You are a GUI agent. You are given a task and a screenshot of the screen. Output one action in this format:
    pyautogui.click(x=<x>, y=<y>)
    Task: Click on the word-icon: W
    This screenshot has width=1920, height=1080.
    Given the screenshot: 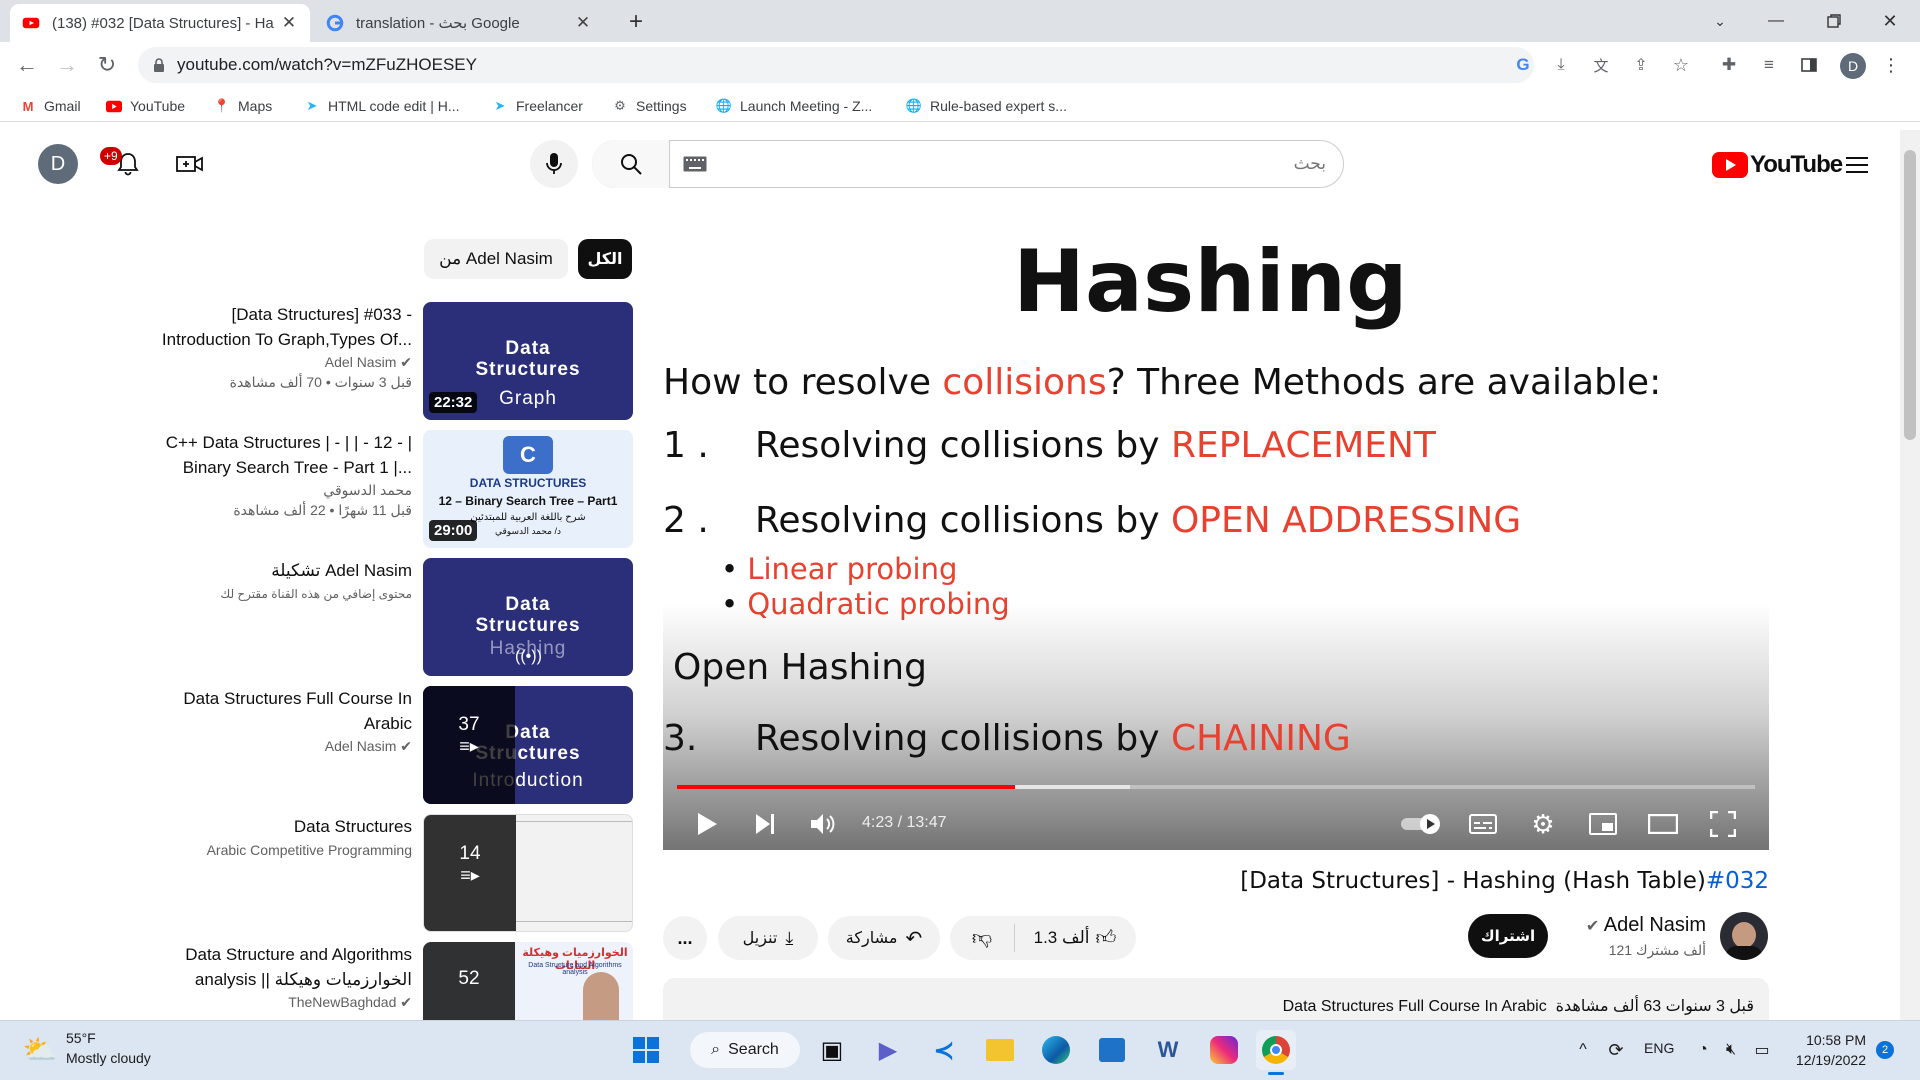 What is the action you would take?
    pyautogui.click(x=1168, y=1050)
    